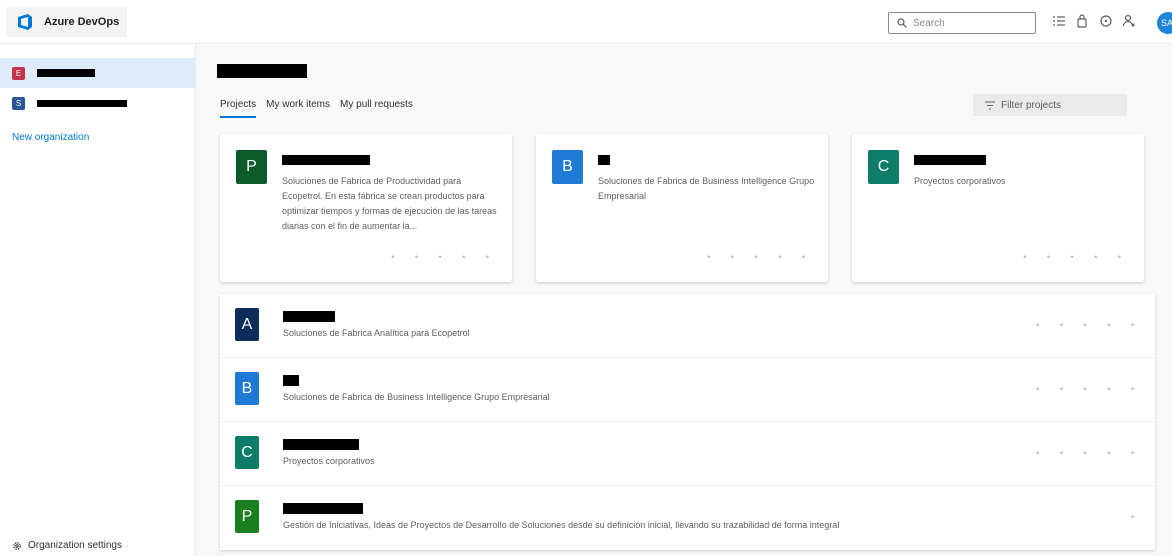 This screenshot has width=1172, height=556. Describe the element at coordinates (990, 105) in the screenshot. I see `filter-icon` at that location.